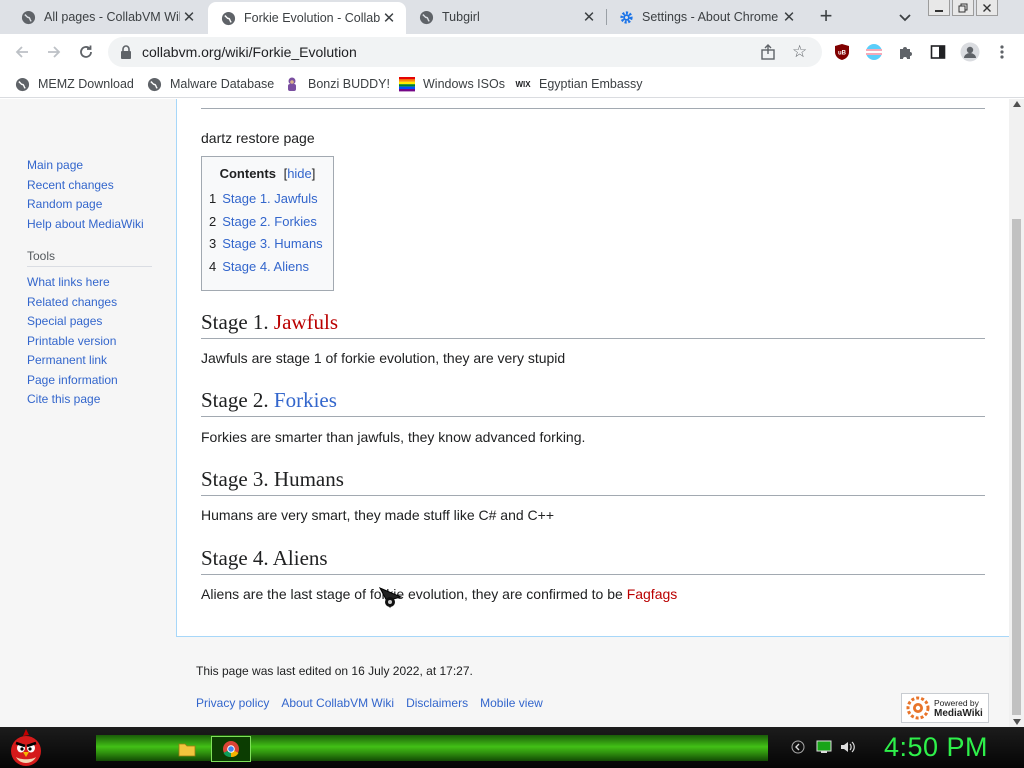  What do you see at coordinates (292, 84) in the screenshot?
I see `bonzi-icon` at bounding box center [292, 84].